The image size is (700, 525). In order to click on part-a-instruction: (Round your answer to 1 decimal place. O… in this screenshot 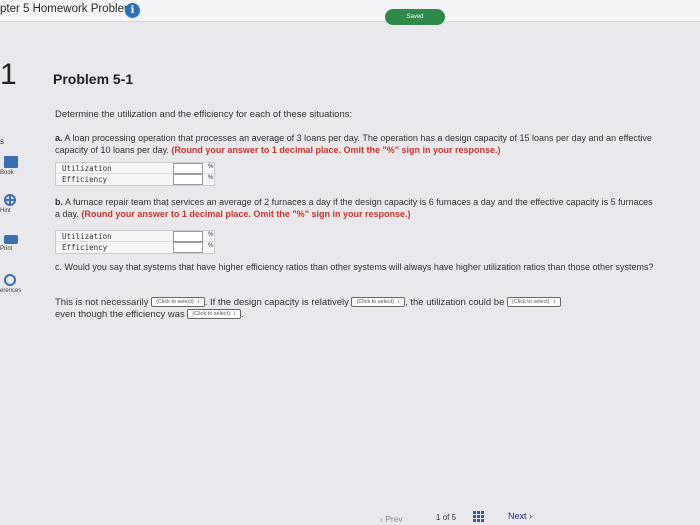, I will do `click(336, 149)`.